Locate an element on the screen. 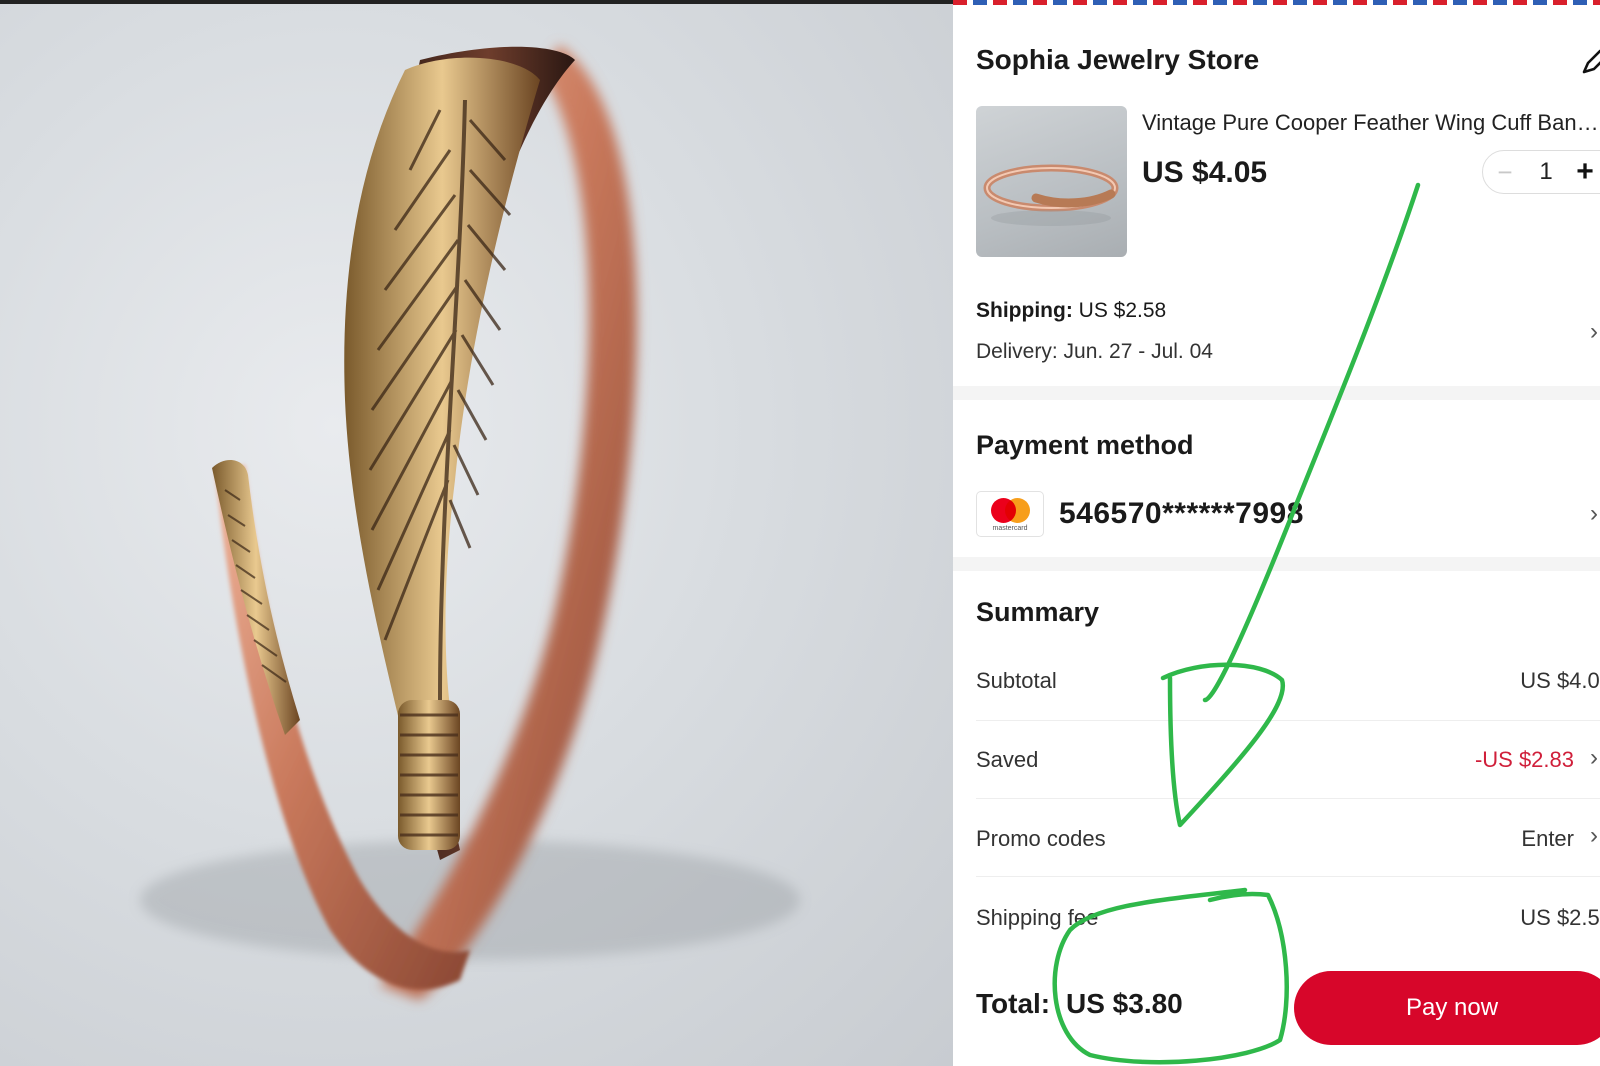 The width and height of the screenshot is (1600, 1066). saved-value: -US $2.83 is located at coordinates (1524, 760).